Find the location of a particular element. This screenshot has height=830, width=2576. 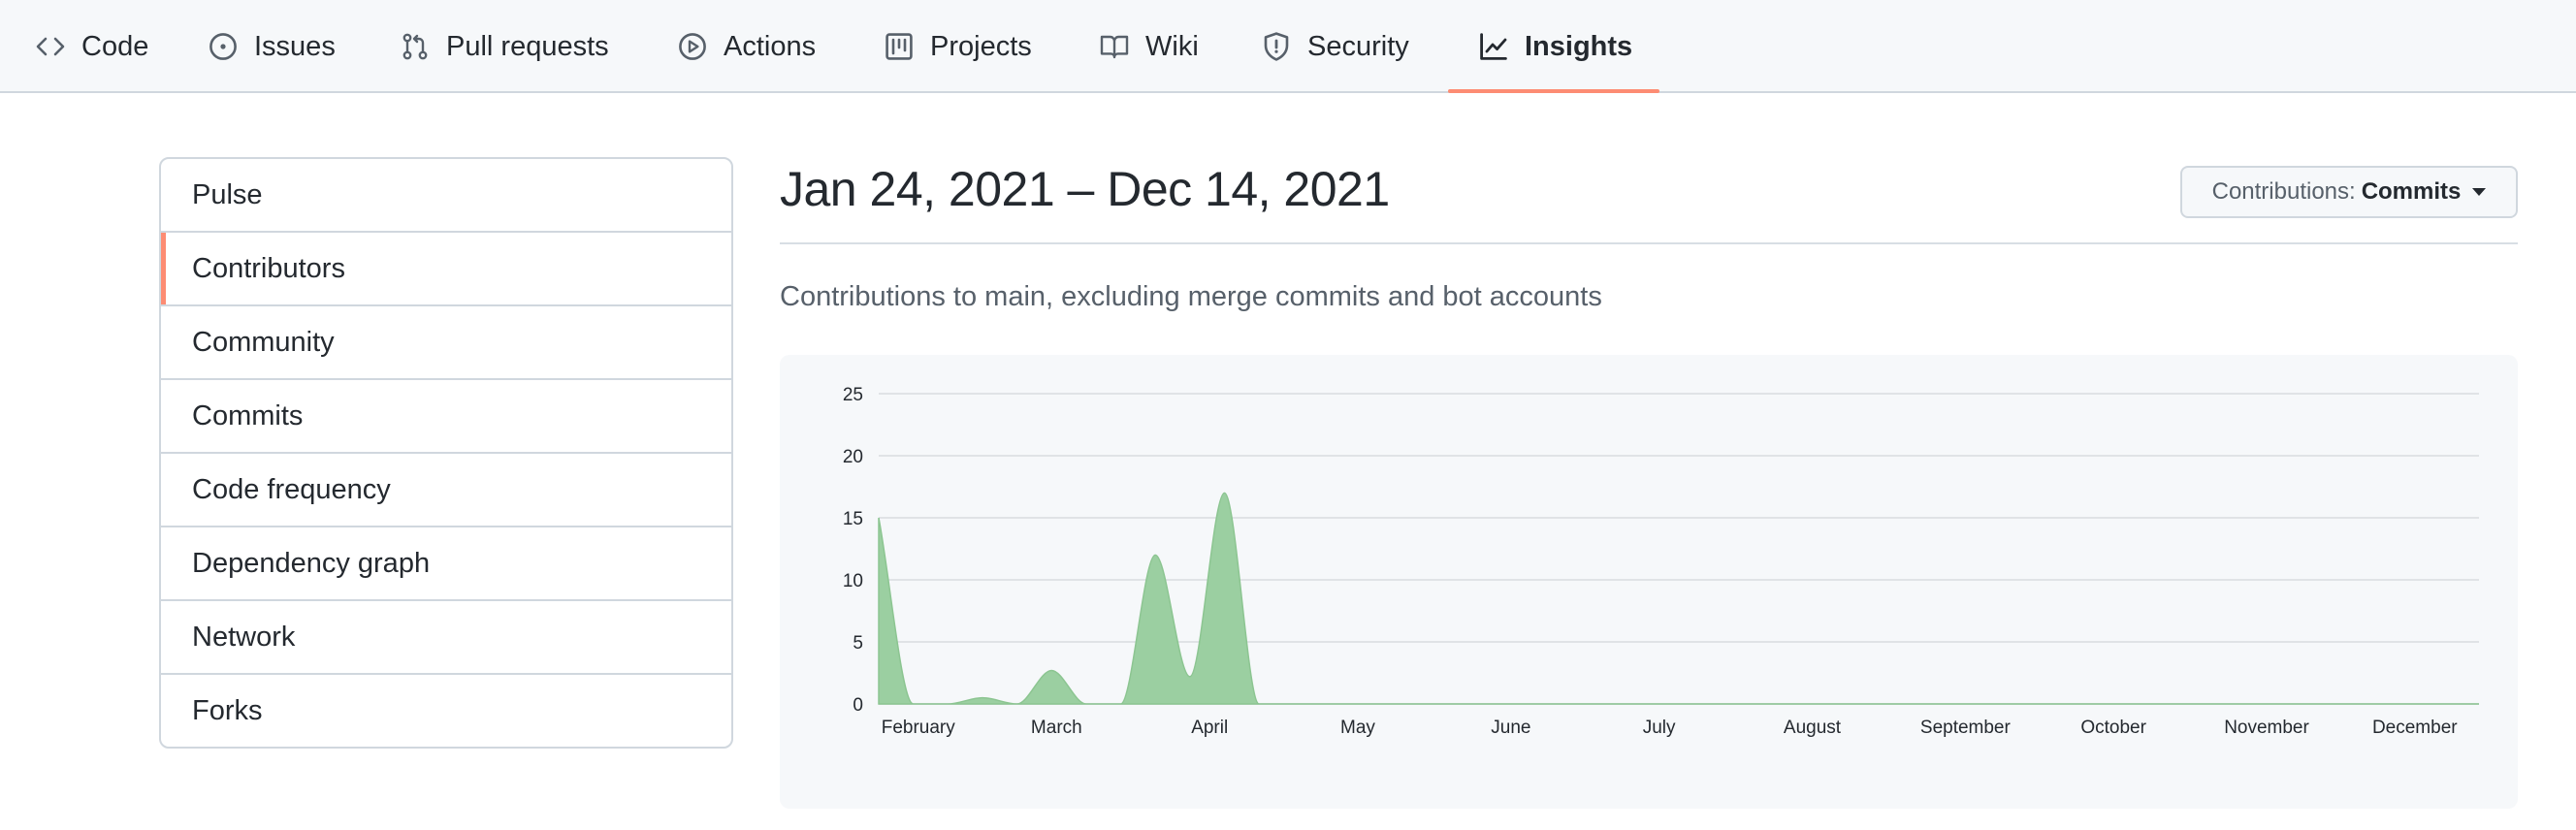

y-tick-label: 20 is located at coordinates (853, 457).